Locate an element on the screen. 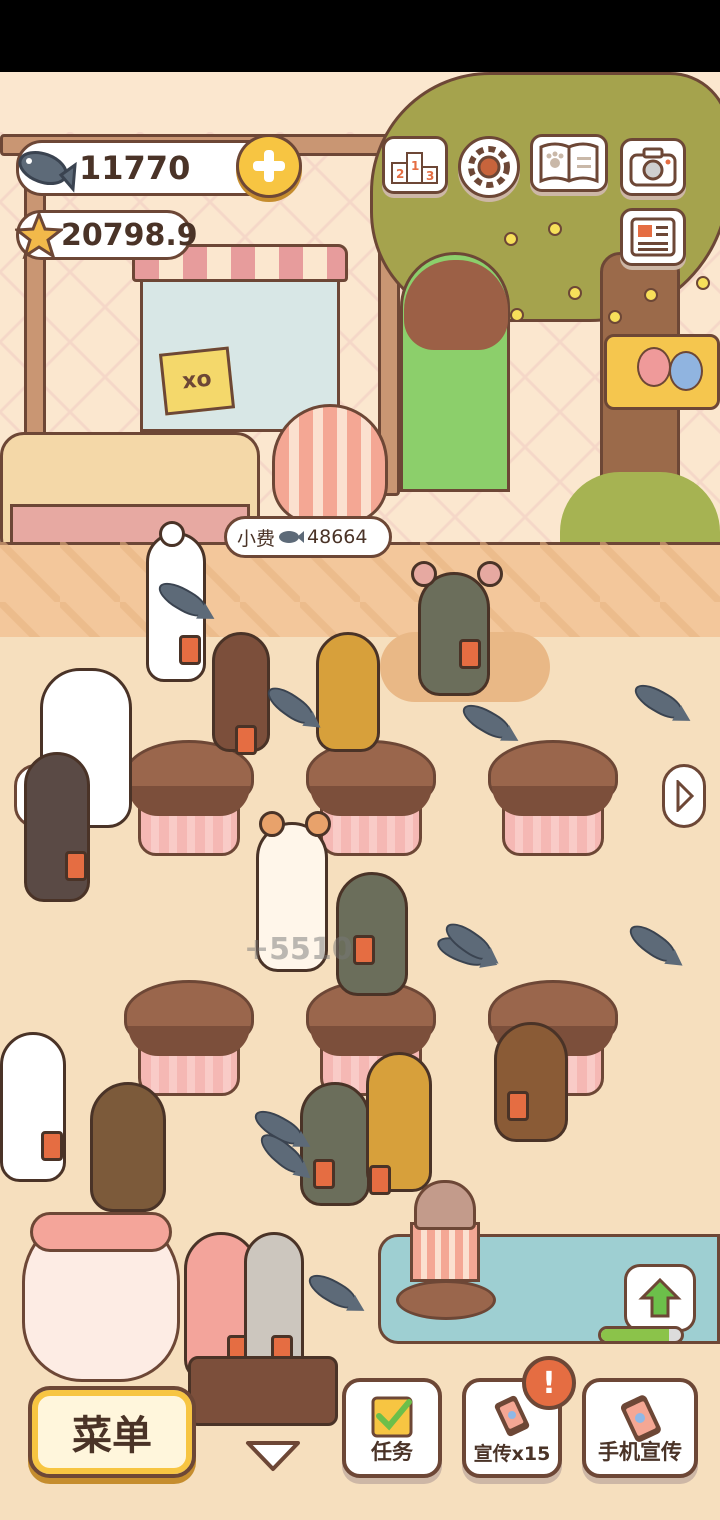  upgrade-progress-bar is located at coordinates (641, 1335).